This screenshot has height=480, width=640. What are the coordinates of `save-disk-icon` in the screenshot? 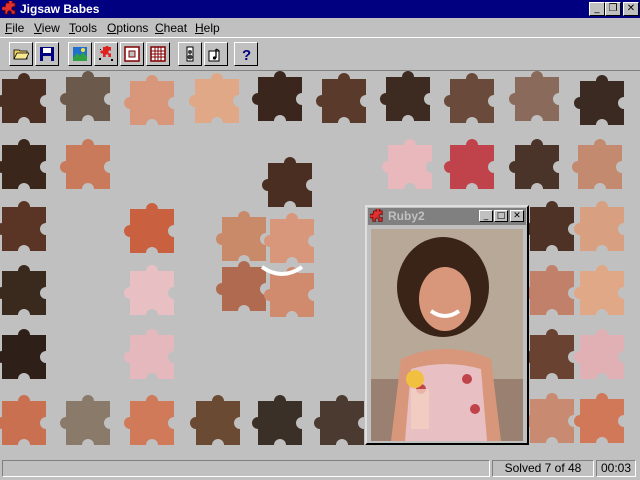 It's located at (47, 54).